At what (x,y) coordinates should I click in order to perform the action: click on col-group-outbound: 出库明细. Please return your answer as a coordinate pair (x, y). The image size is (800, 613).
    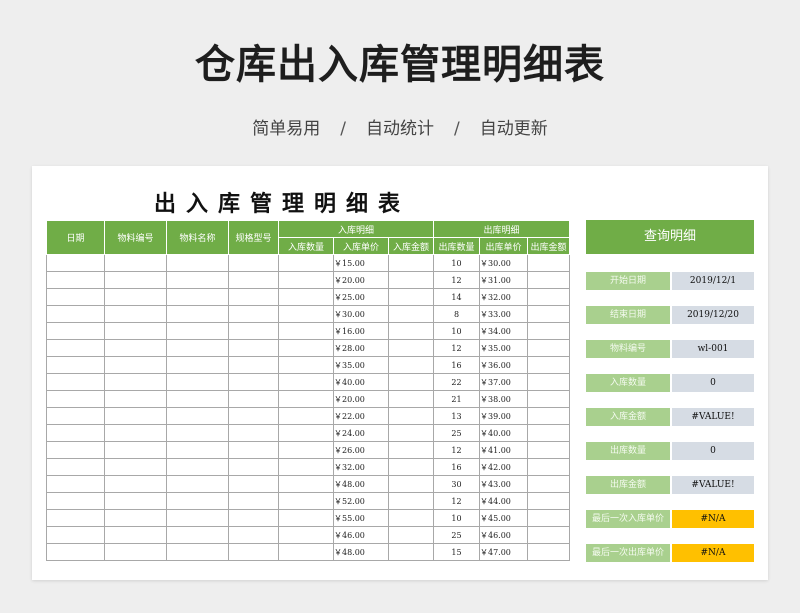
    Looking at the image, I should click on (501, 229).